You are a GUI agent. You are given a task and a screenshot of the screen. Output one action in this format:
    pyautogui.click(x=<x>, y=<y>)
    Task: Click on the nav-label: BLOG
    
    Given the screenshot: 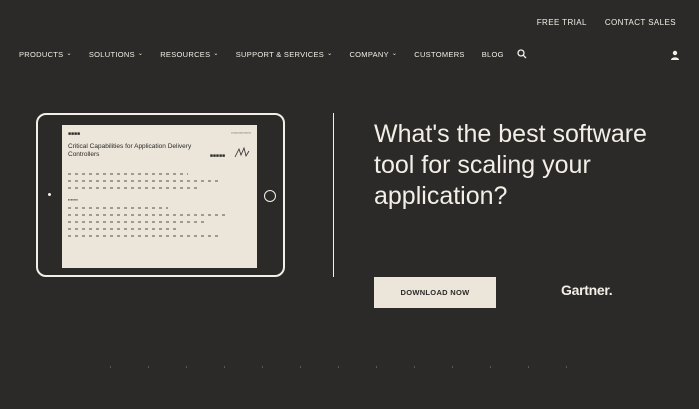 What is the action you would take?
    pyautogui.click(x=492, y=54)
    